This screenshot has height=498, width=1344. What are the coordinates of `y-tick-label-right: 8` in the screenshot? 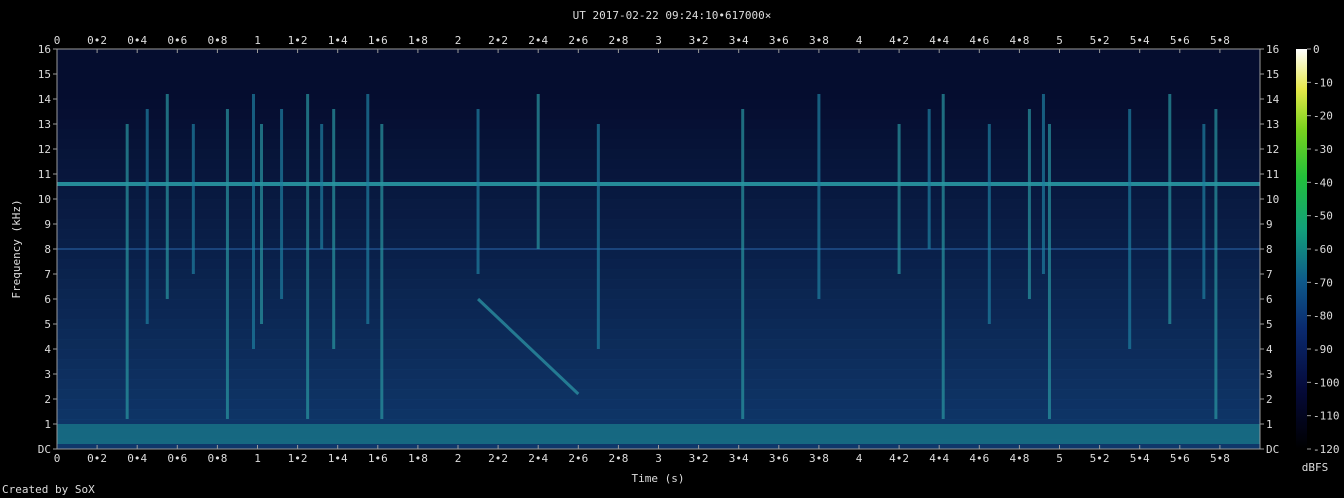 It's located at (1269, 249).